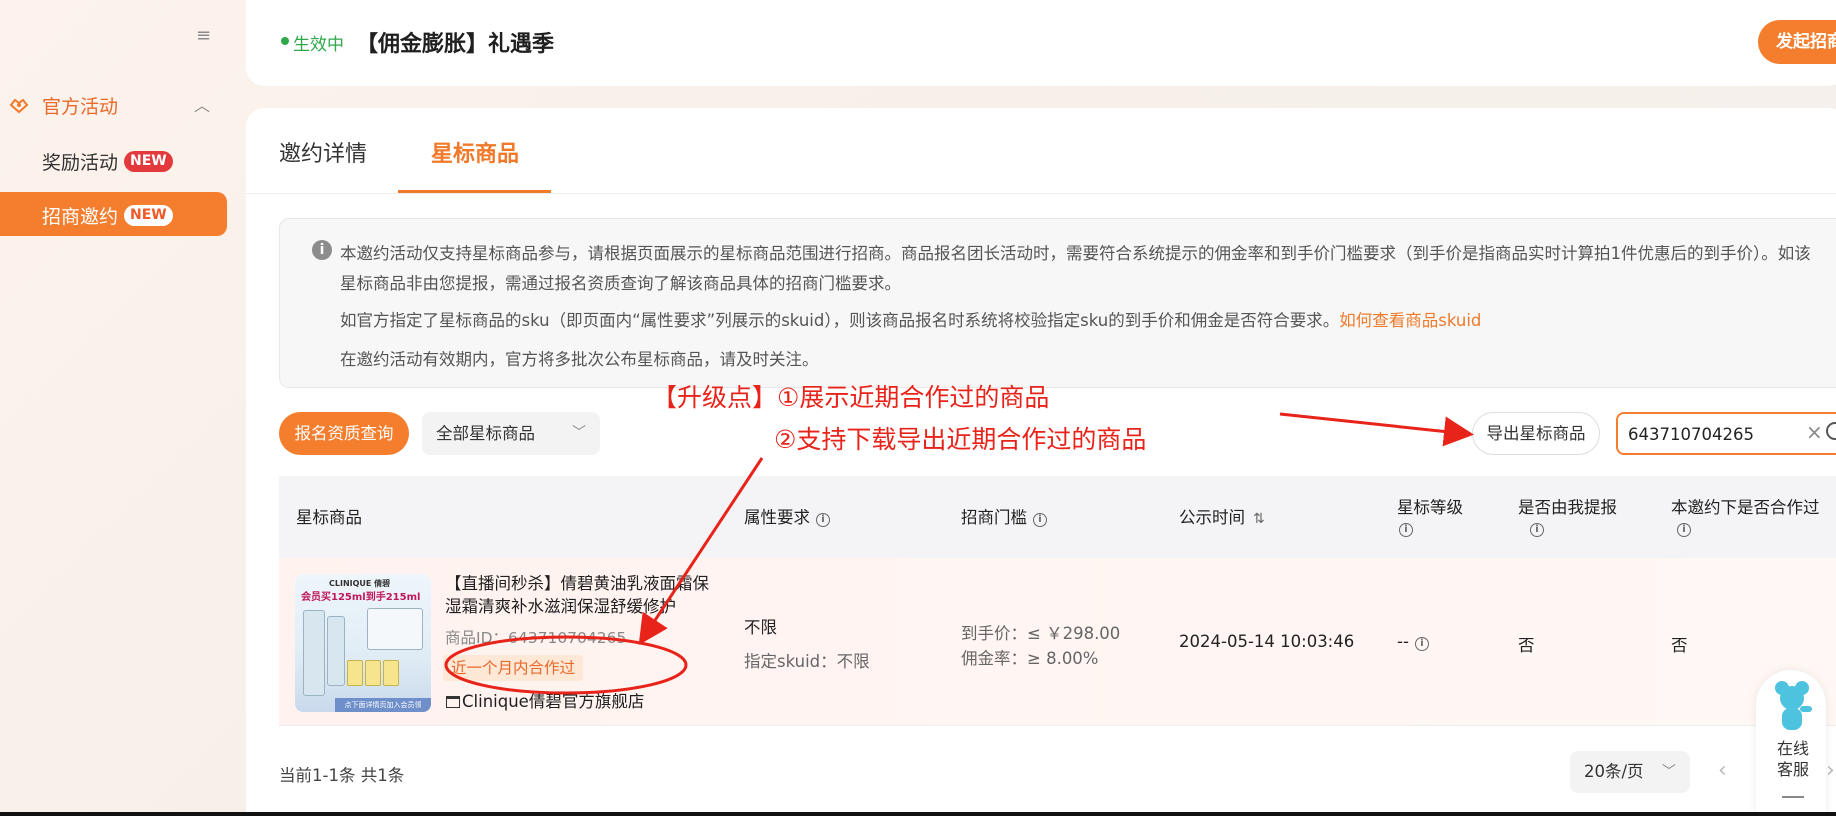 The width and height of the screenshot is (1836, 816). I want to click on pager-summary: 当前1-1条 共1条, so click(342, 775).